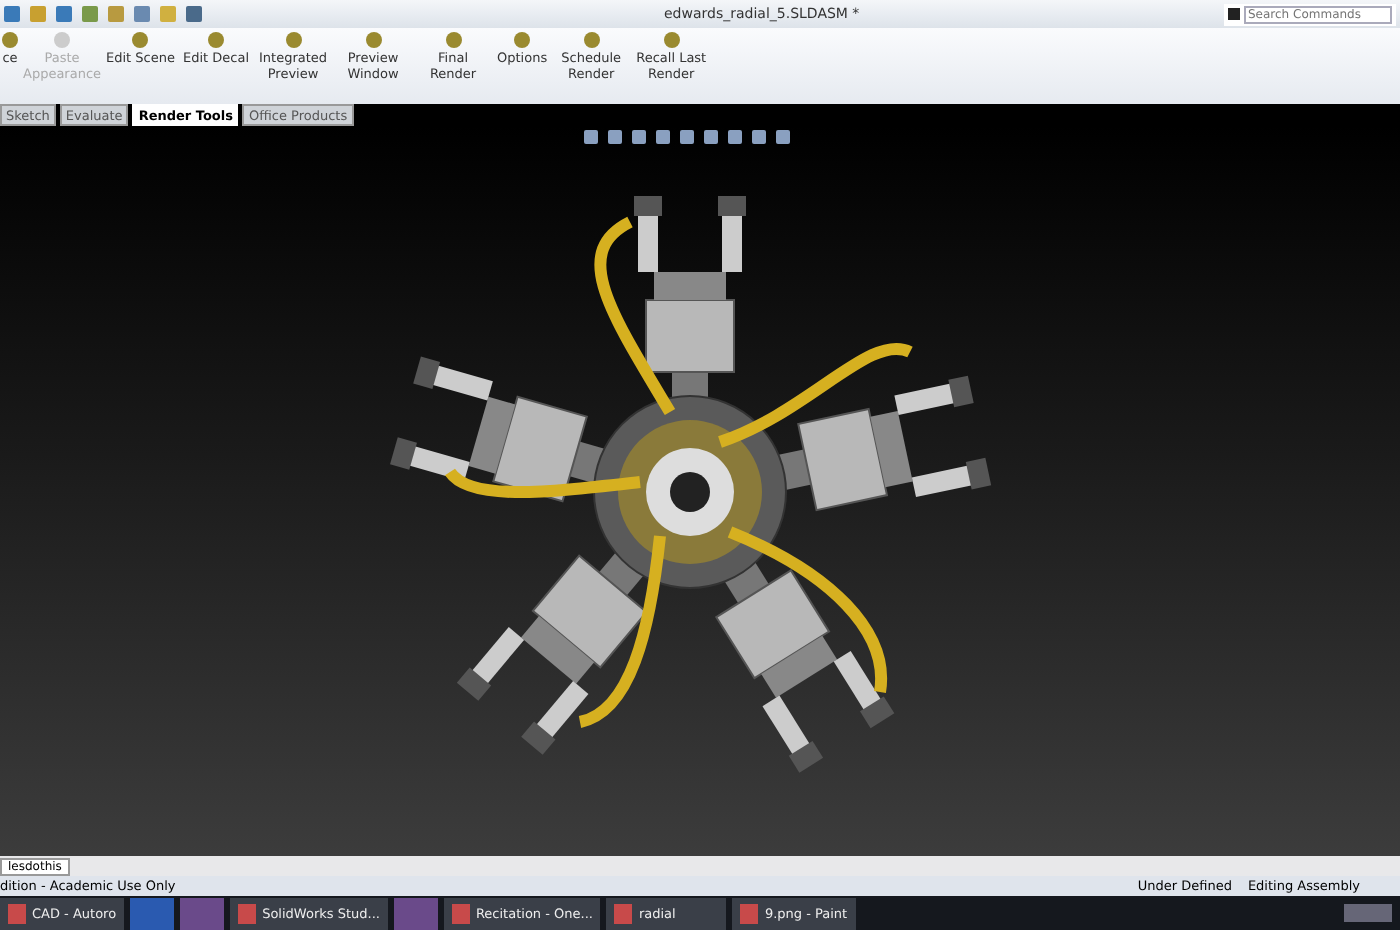  I want to click on search-icon, so click(1234, 14).